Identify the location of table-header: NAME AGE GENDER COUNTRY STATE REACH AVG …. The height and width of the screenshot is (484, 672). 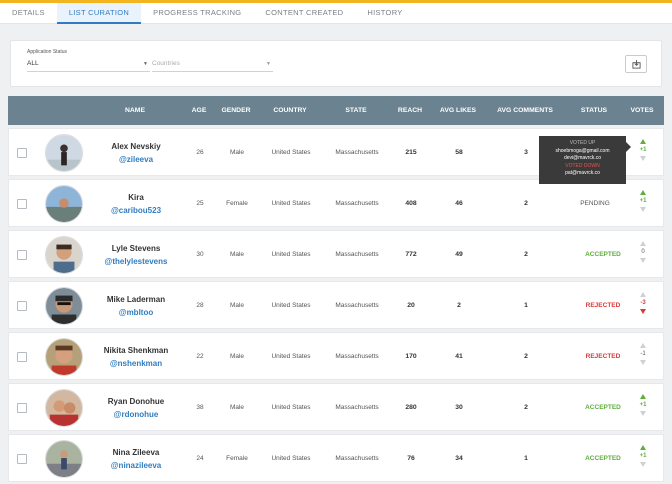
(336, 110).